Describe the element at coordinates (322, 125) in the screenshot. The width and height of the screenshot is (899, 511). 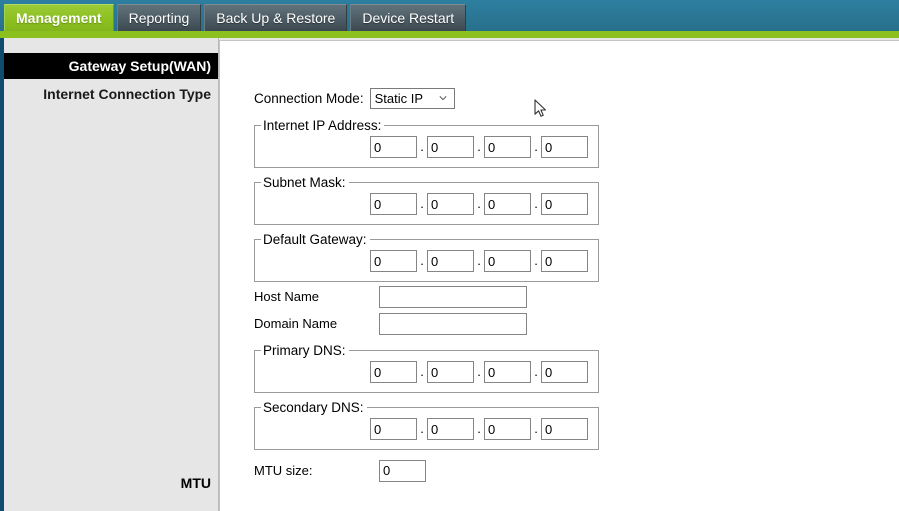
I see `internet-ip-address-legend: Internet IP Address:` at that location.